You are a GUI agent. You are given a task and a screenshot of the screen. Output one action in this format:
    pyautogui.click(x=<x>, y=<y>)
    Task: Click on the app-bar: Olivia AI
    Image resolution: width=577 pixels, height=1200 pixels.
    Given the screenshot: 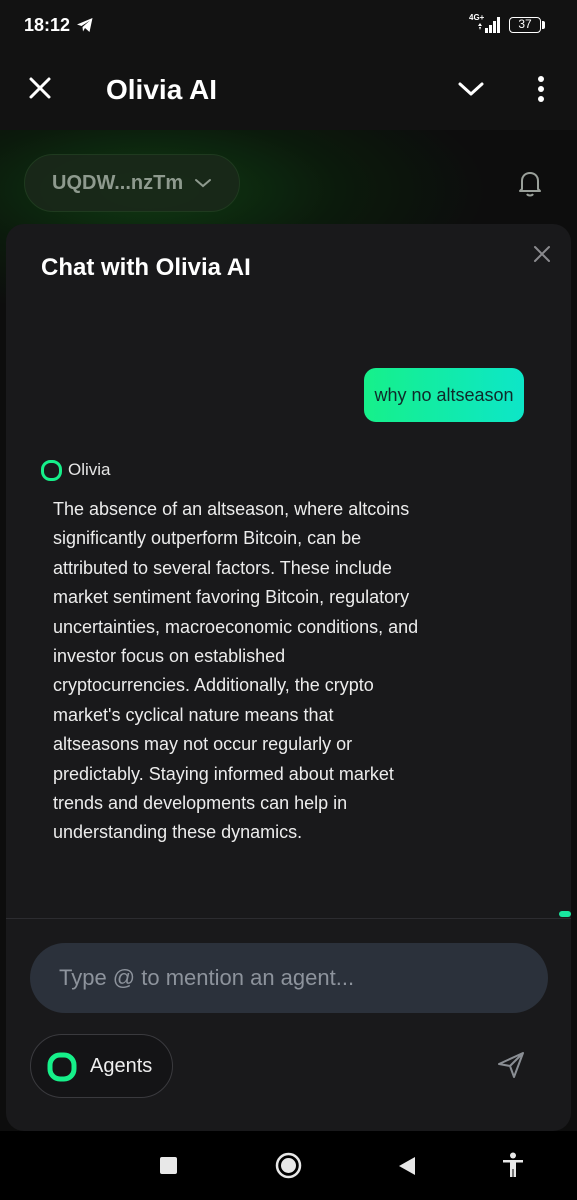 What is the action you would take?
    pyautogui.click(x=288, y=91)
    